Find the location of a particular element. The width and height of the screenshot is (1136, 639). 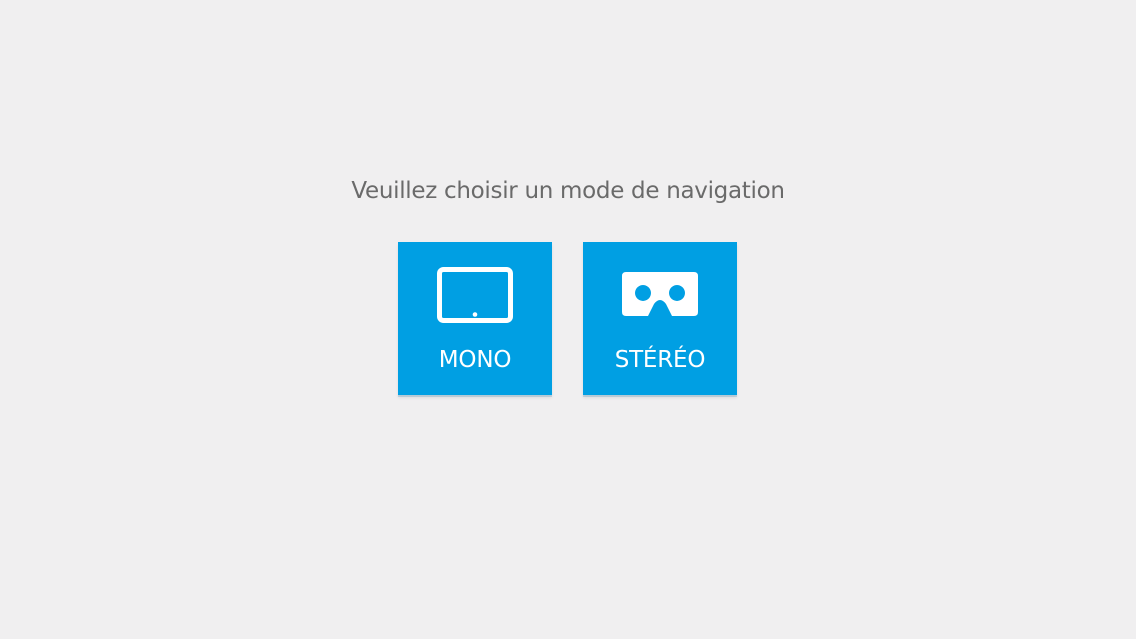

stereo-mode-button: STÉRÉO is located at coordinates (660, 318).